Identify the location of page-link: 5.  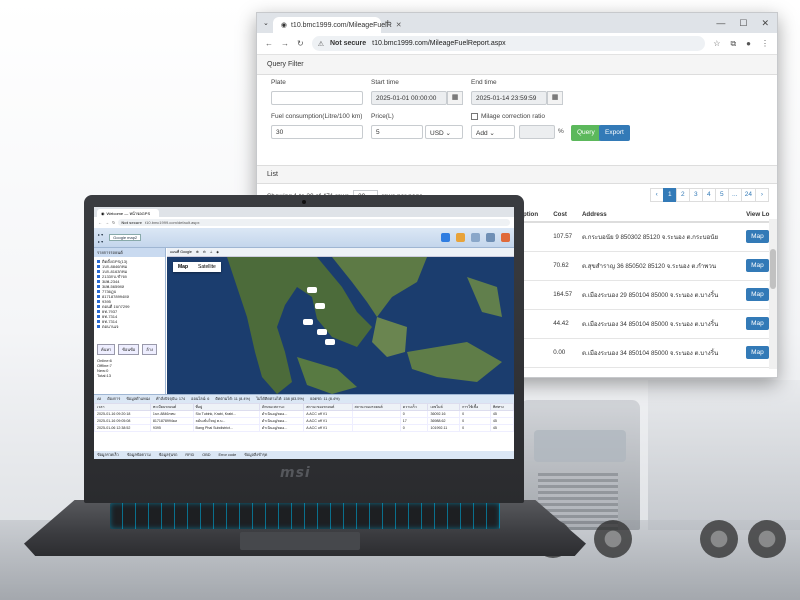
(721, 195).